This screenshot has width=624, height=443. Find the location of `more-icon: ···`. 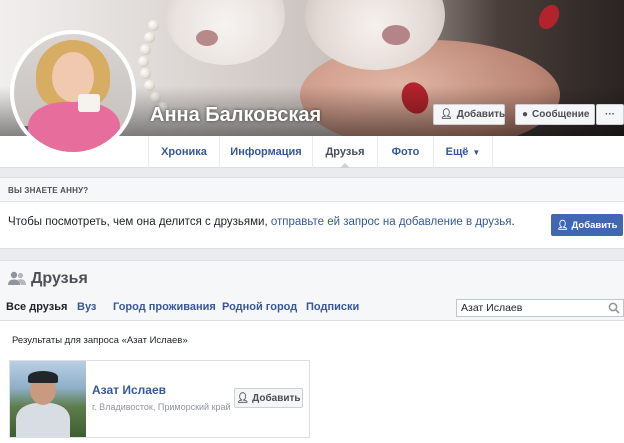

more-icon: ··· is located at coordinates (610, 114).